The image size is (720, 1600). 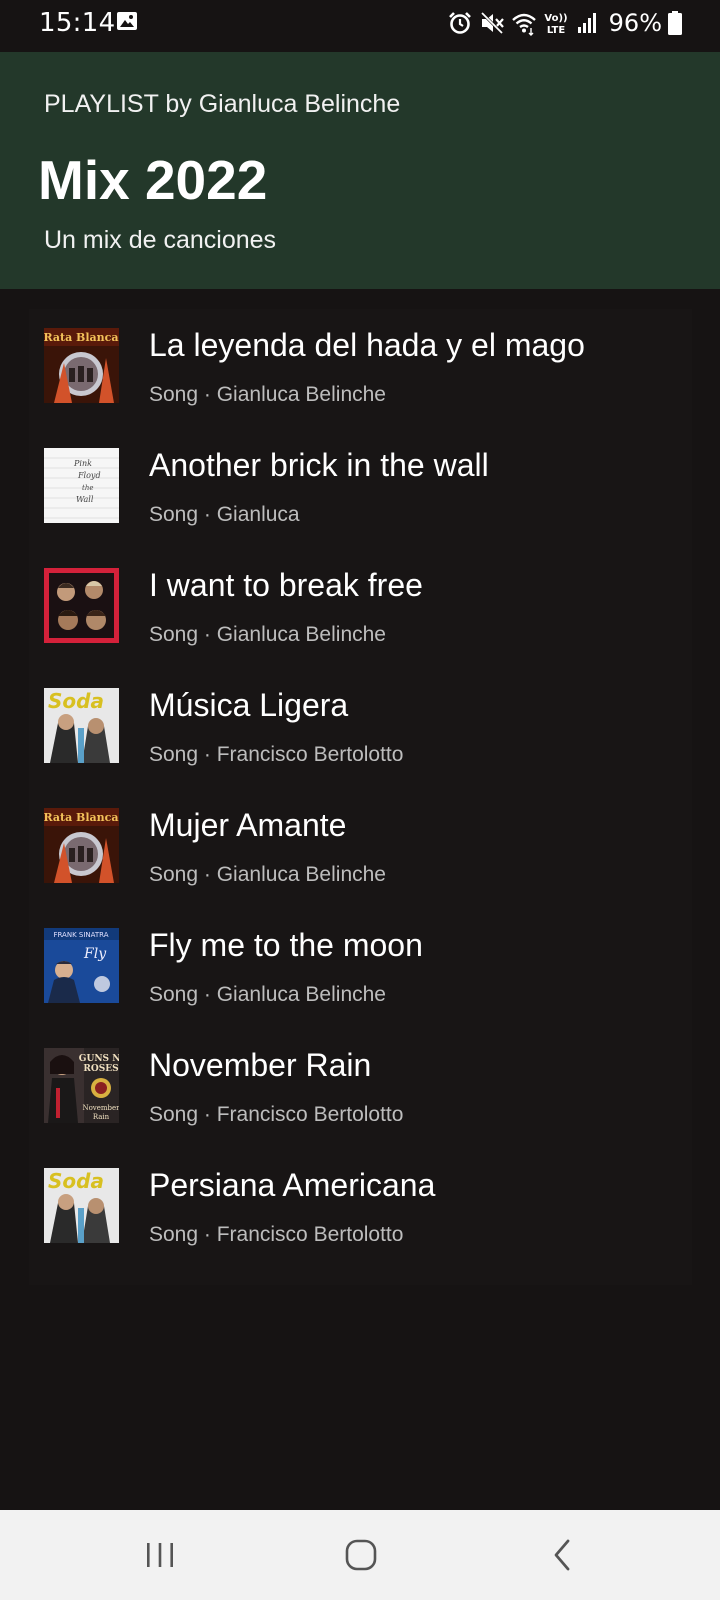 I want to click on home-icon, so click(x=361, y=1555).